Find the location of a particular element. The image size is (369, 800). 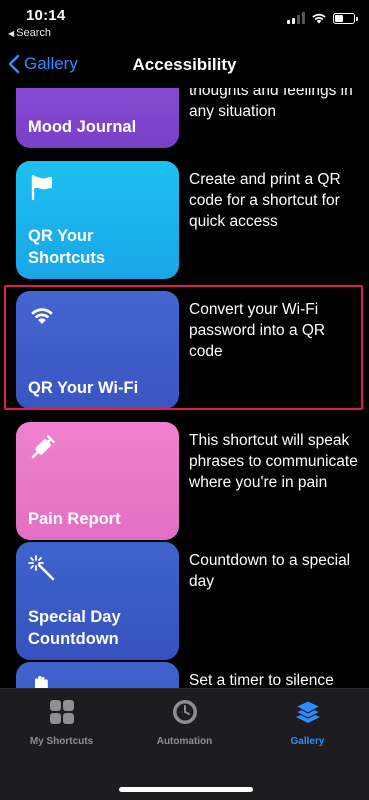

layers-icon is located at coordinates (307, 711).